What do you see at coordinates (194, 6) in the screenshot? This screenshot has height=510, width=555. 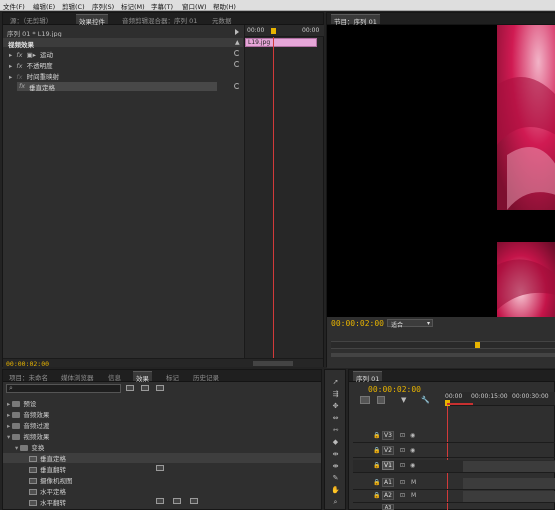 I see `menu-window: 窗口(W)` at bounding box center [194, 6].